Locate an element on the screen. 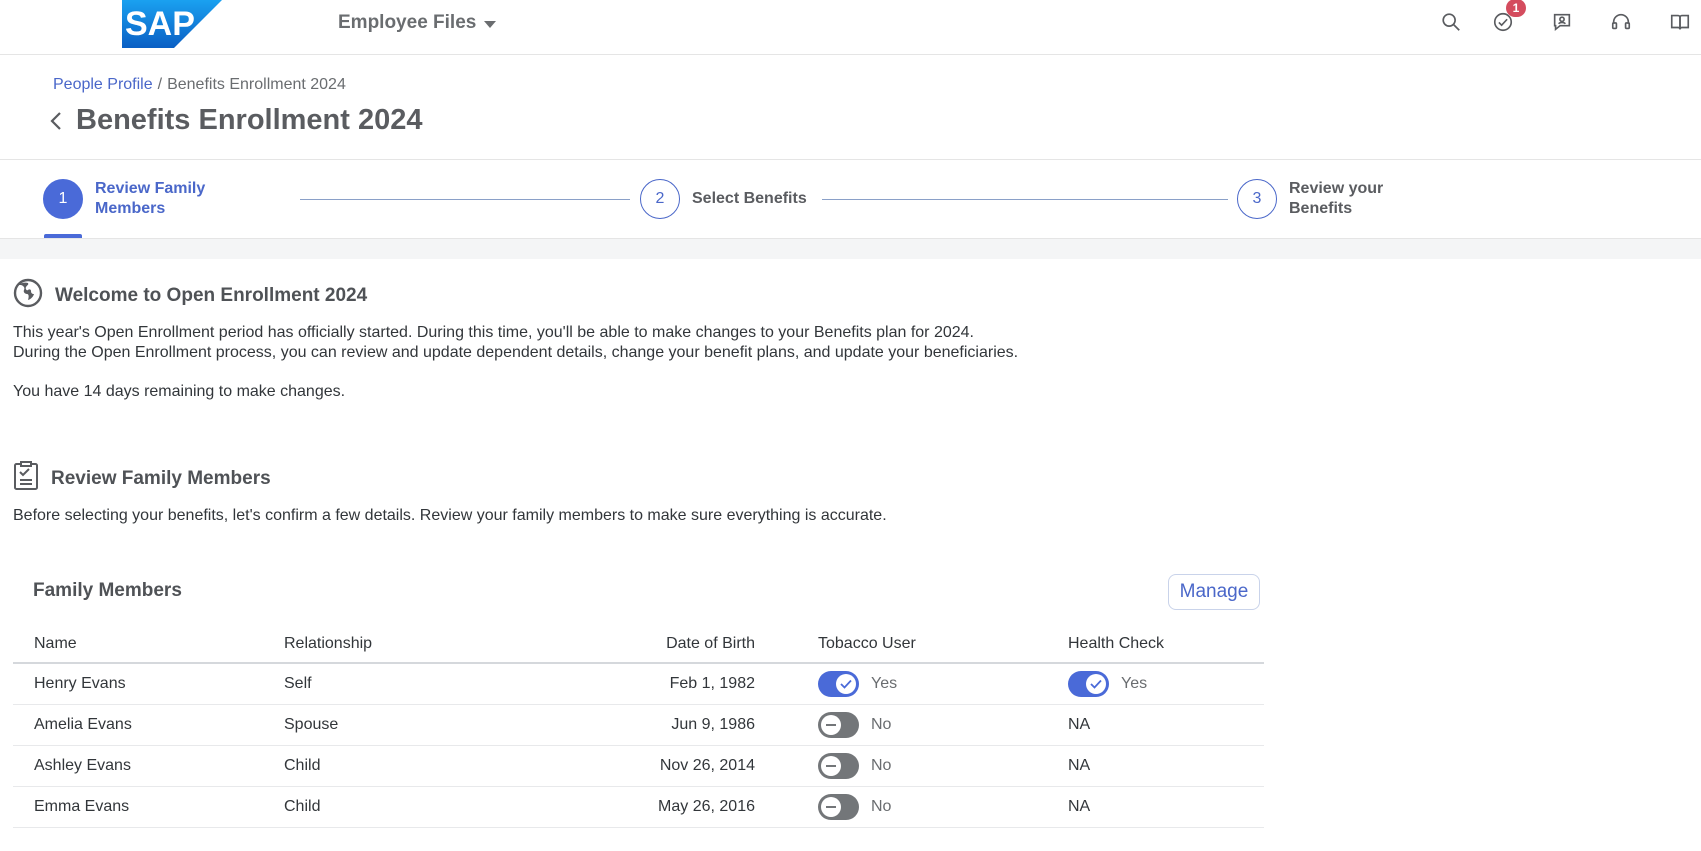 The image size is (1701, 851). search-icon is located at coordinates (1451, 22).